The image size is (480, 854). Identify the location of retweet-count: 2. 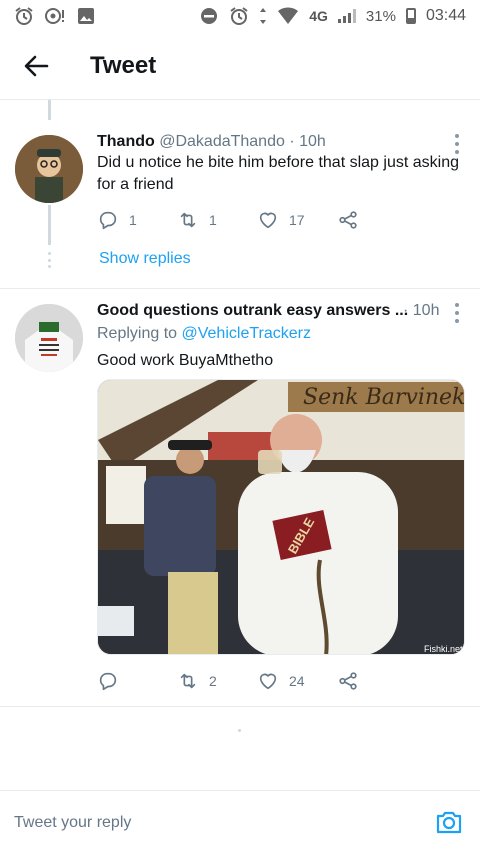
(213, 681).